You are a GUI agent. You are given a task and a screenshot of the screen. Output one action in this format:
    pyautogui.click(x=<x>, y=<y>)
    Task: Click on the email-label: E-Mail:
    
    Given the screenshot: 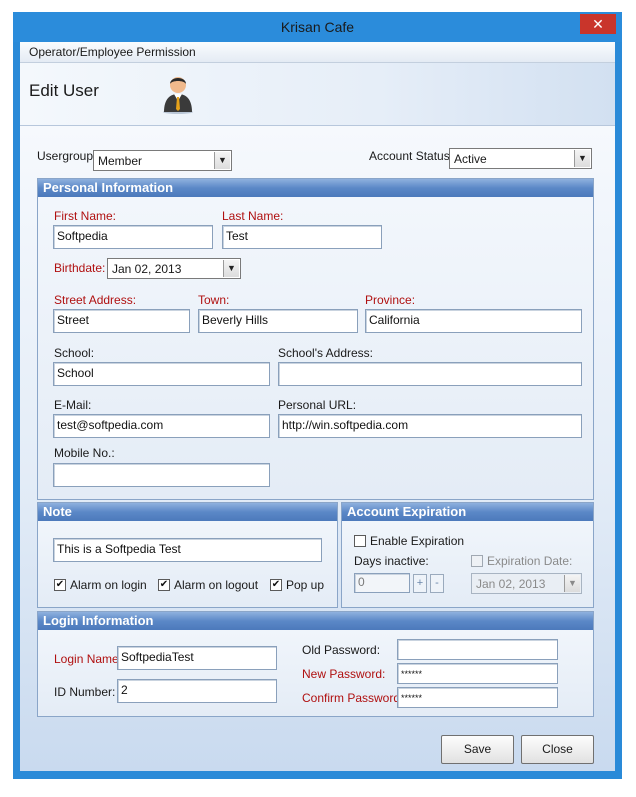 What is the action you would take?
    pyautogui.click(x=73, y=405)
    